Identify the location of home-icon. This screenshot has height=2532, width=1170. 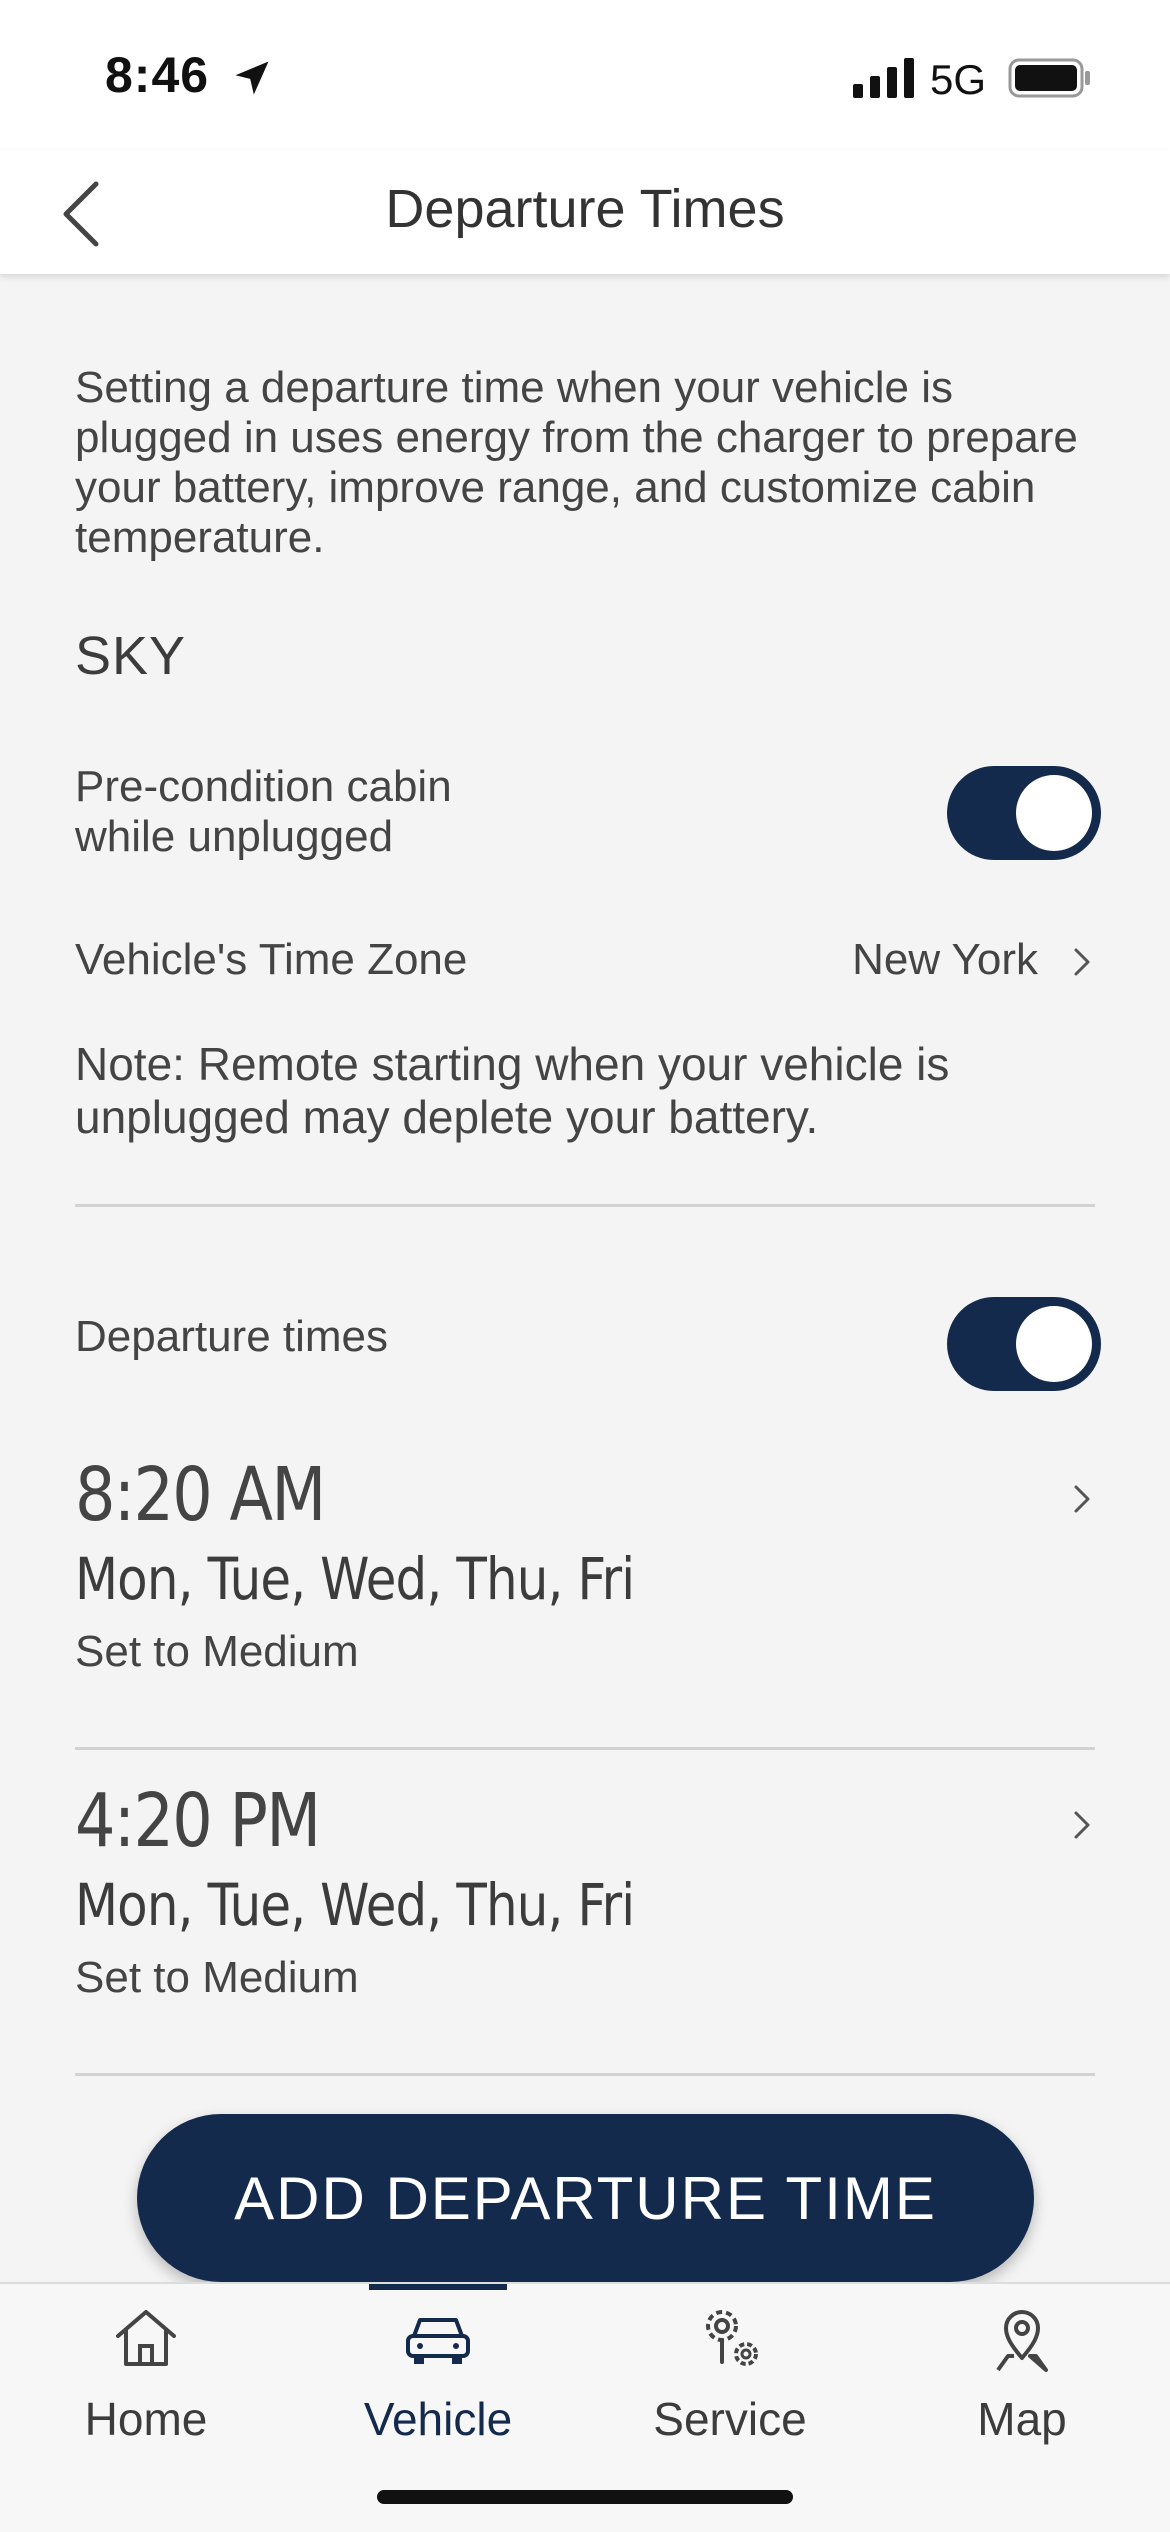
(146, 2338).